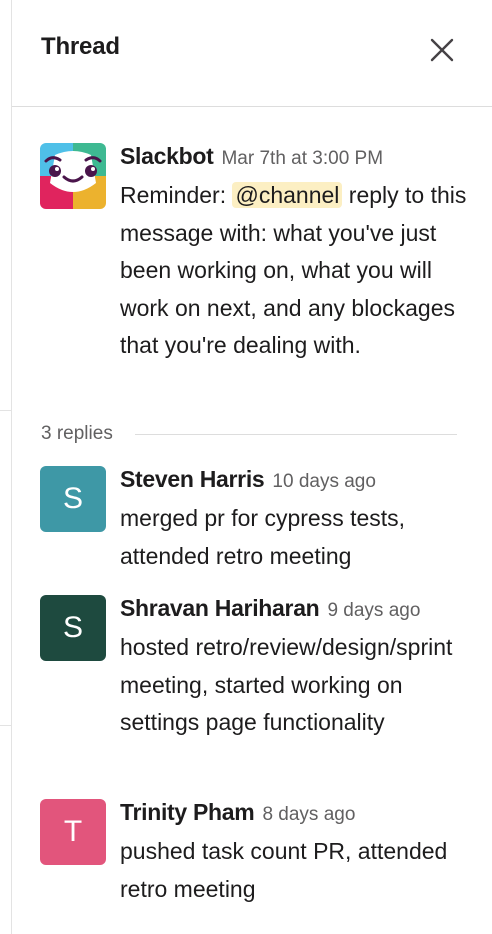 The height and width of the screenshot is (934, 492). What do you see at coordinates (295, 434) in the screenshot?
I see `replies-divider-line` at bounding box center [295, 434].